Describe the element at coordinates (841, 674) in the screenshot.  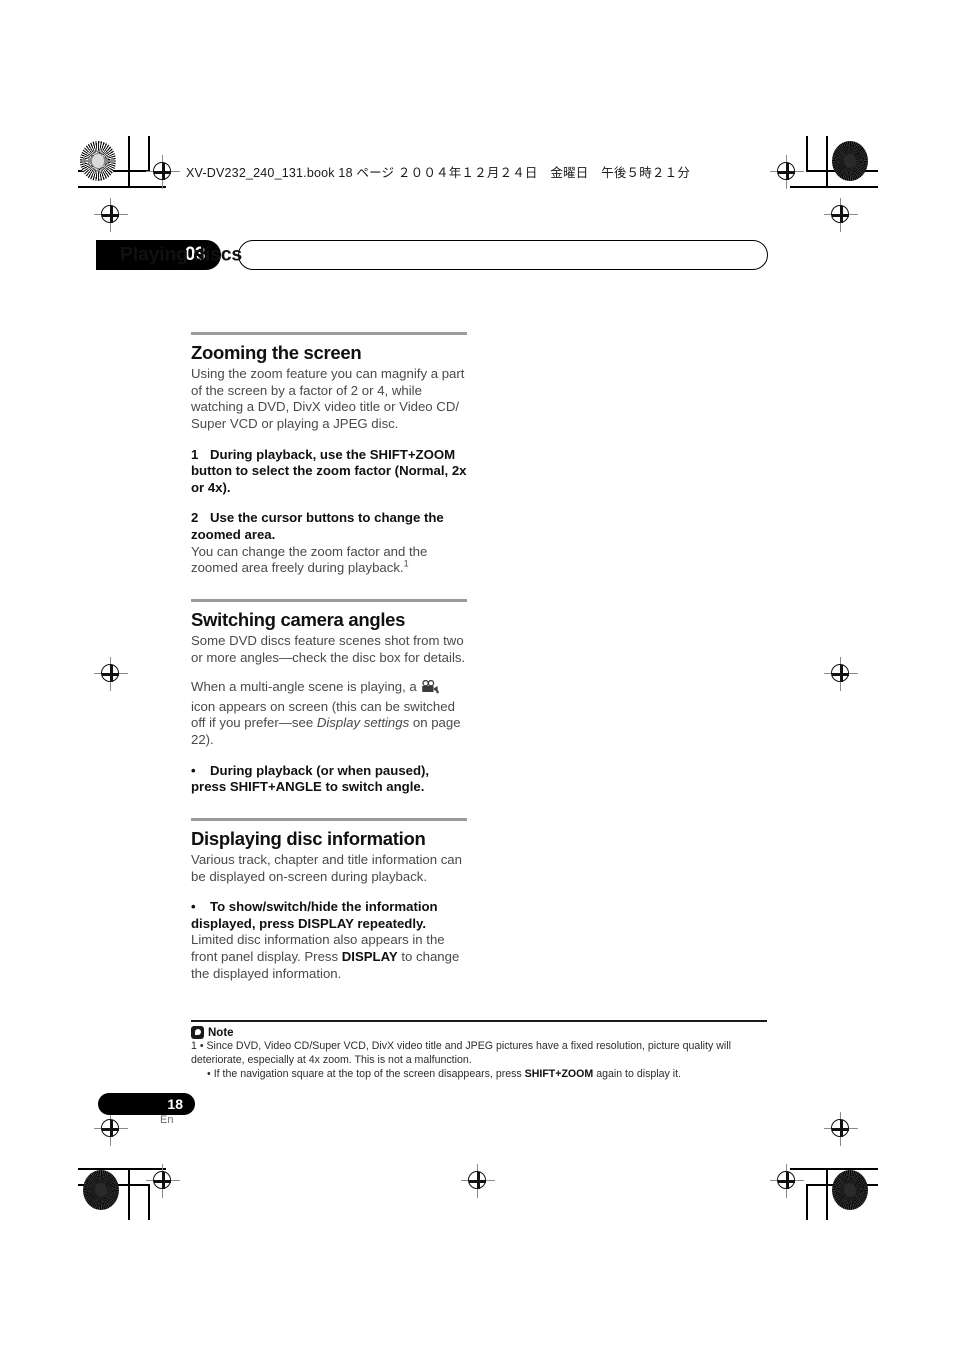
I see `registration-crosshair-mid-right` at that location.